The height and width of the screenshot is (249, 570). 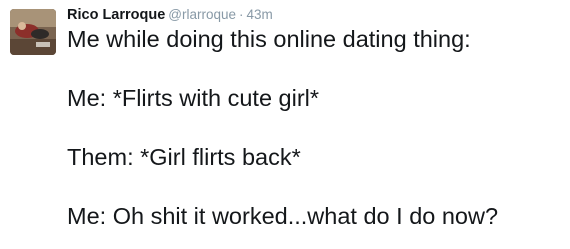 I want to click on tweet-timestamp: 43m, so click(x=260, y=14).